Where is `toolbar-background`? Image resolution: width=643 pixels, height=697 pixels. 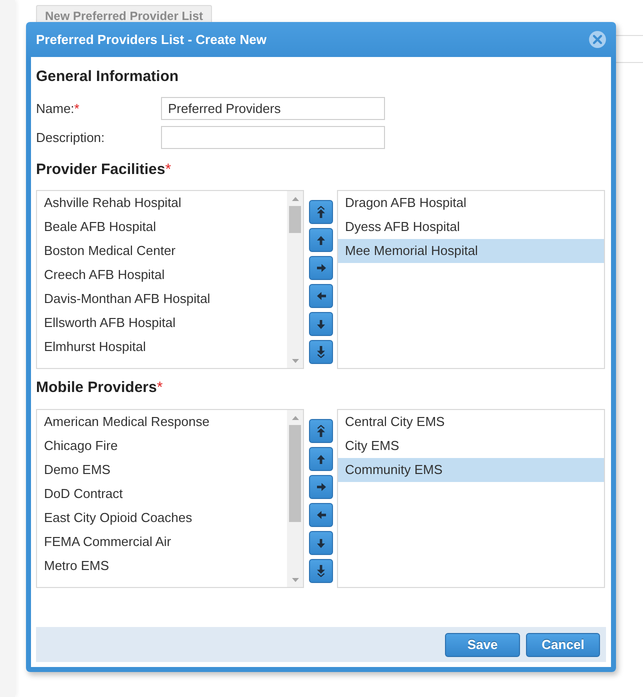
toolbar-background is located at coordinates (629, 49).